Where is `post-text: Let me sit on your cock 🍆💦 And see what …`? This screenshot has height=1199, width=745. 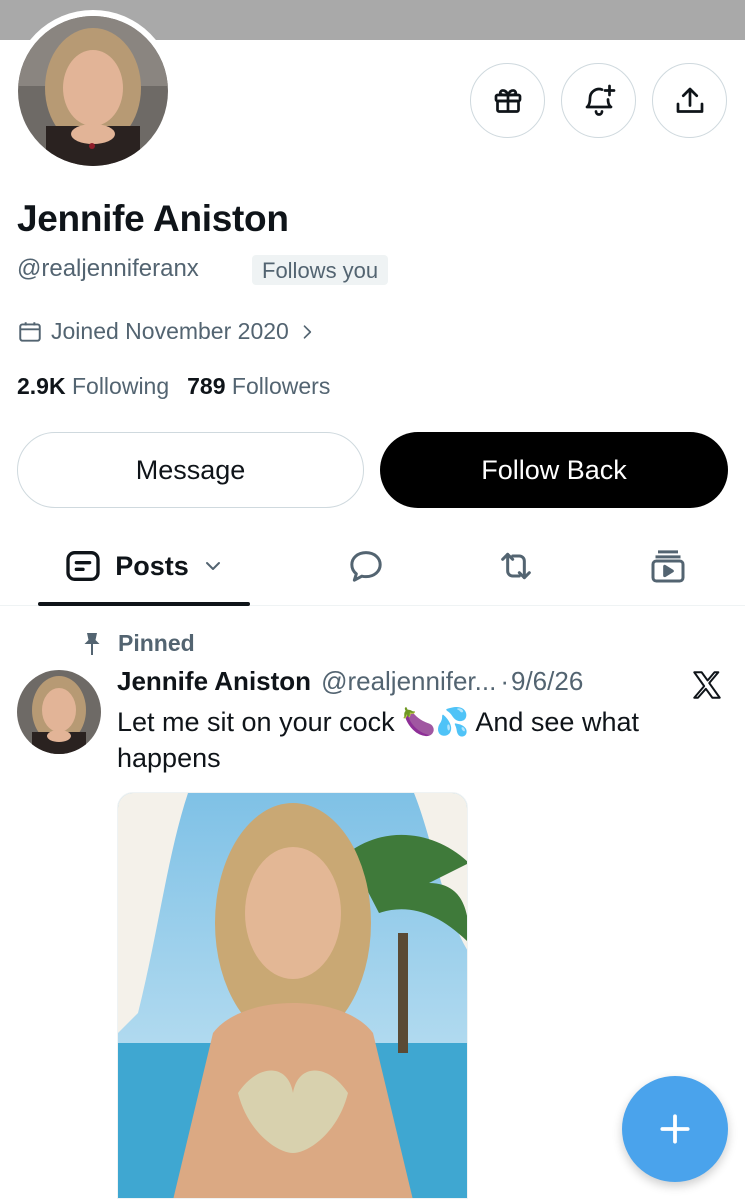
post-text: Let me sit on your cock 🍆💦 And see what … is located at coordinates (378, 740).